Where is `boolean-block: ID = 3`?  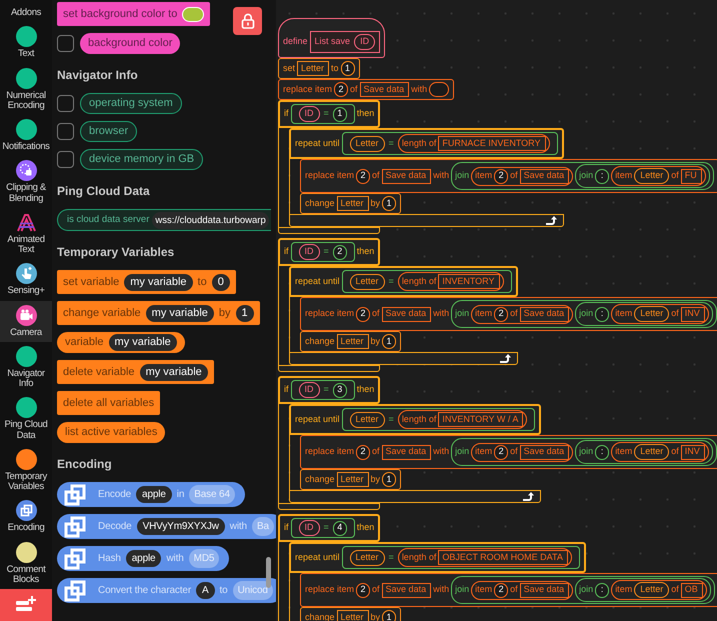
boolean-block: ID = 3 is located at coordinates (322, 390).